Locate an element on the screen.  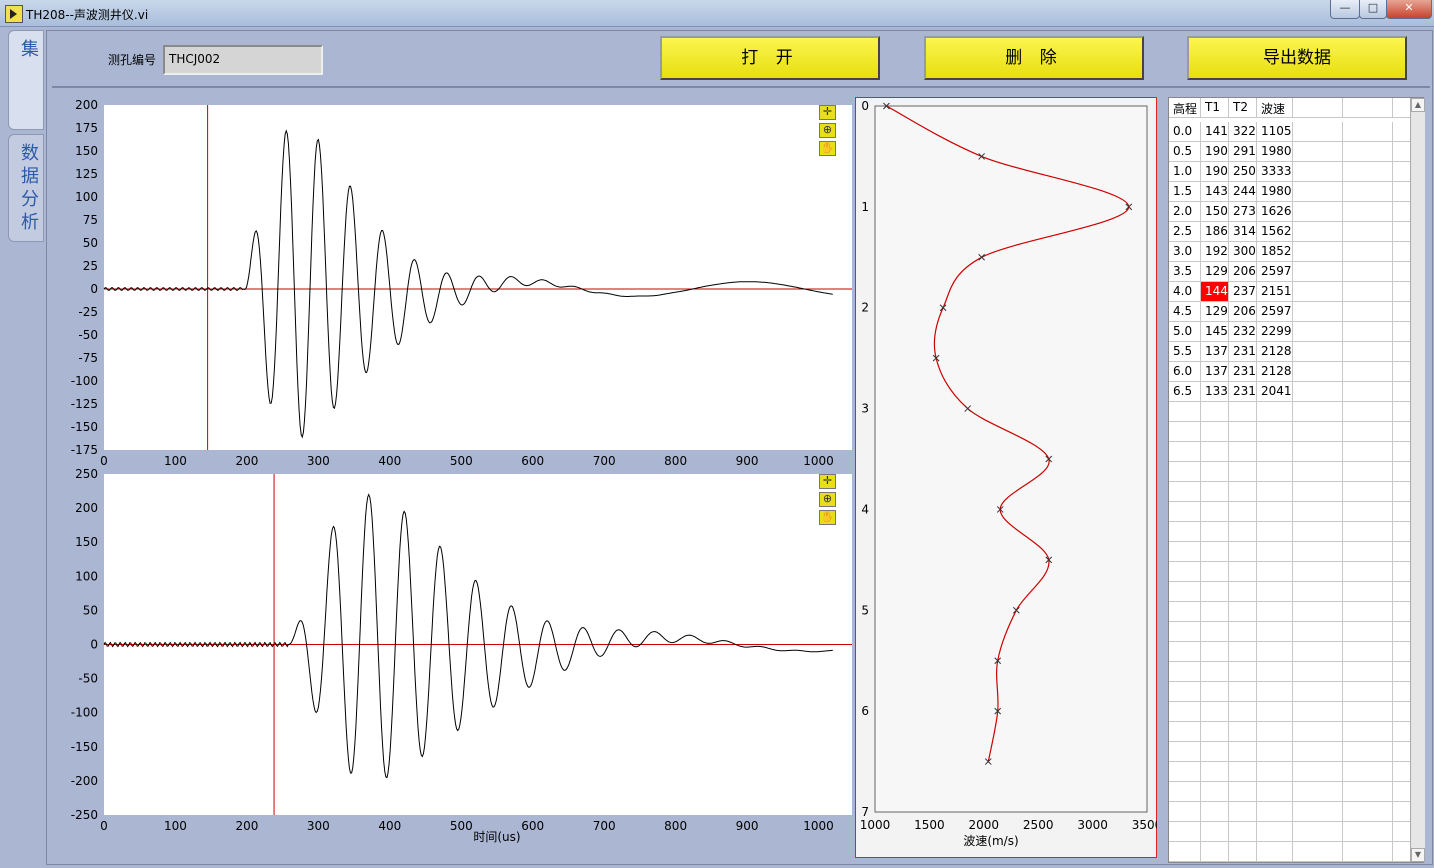
close-button: ✕ is located at coordinates (1409, 9).